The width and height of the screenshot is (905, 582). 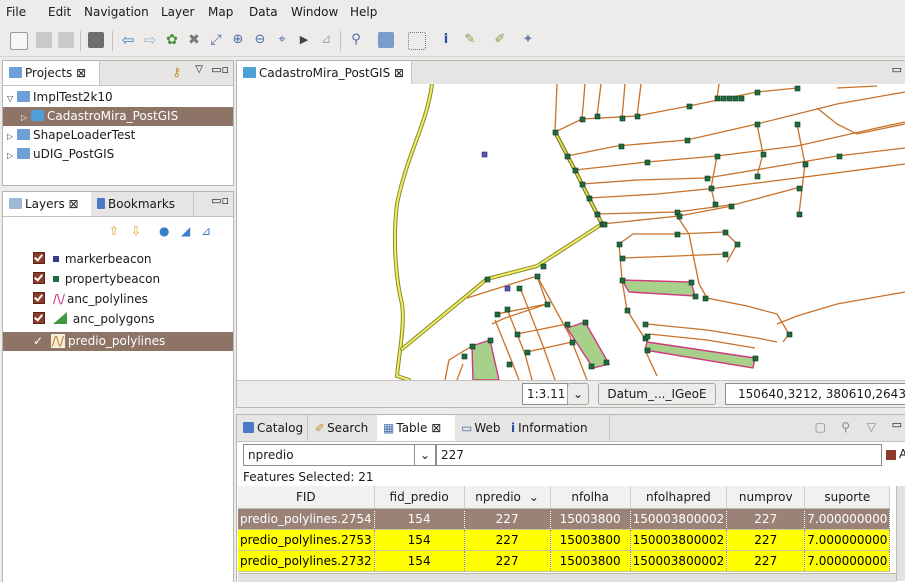 I want to click on play-icon: ▶, so click(x=304, y=40).